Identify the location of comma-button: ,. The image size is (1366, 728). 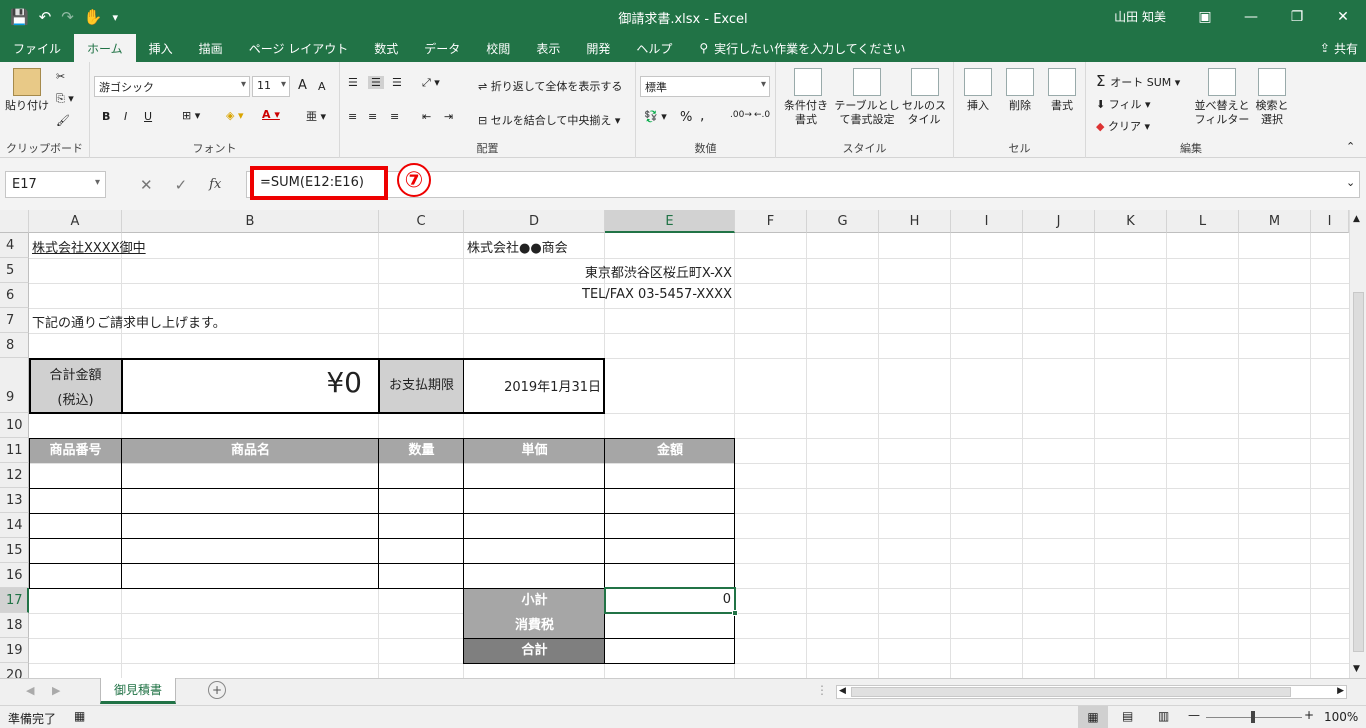
(702, 116).